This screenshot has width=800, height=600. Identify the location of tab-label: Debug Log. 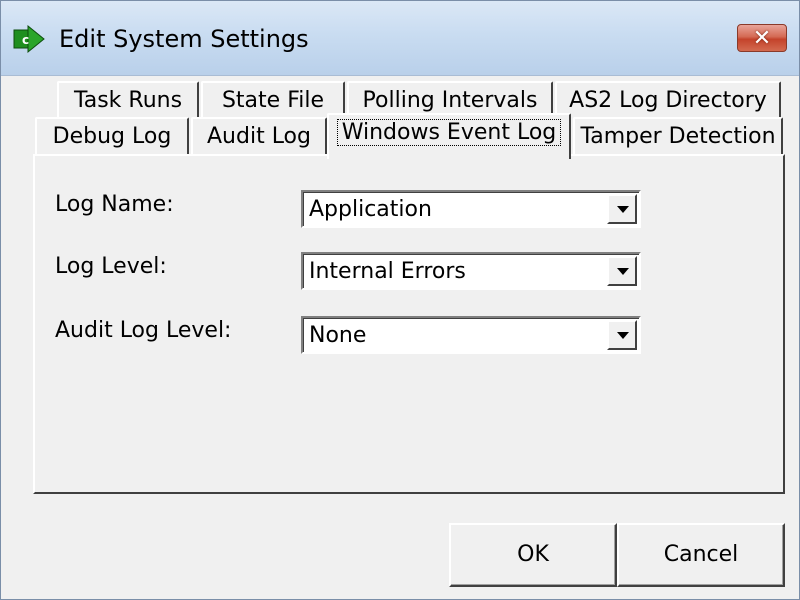
(112, 136).